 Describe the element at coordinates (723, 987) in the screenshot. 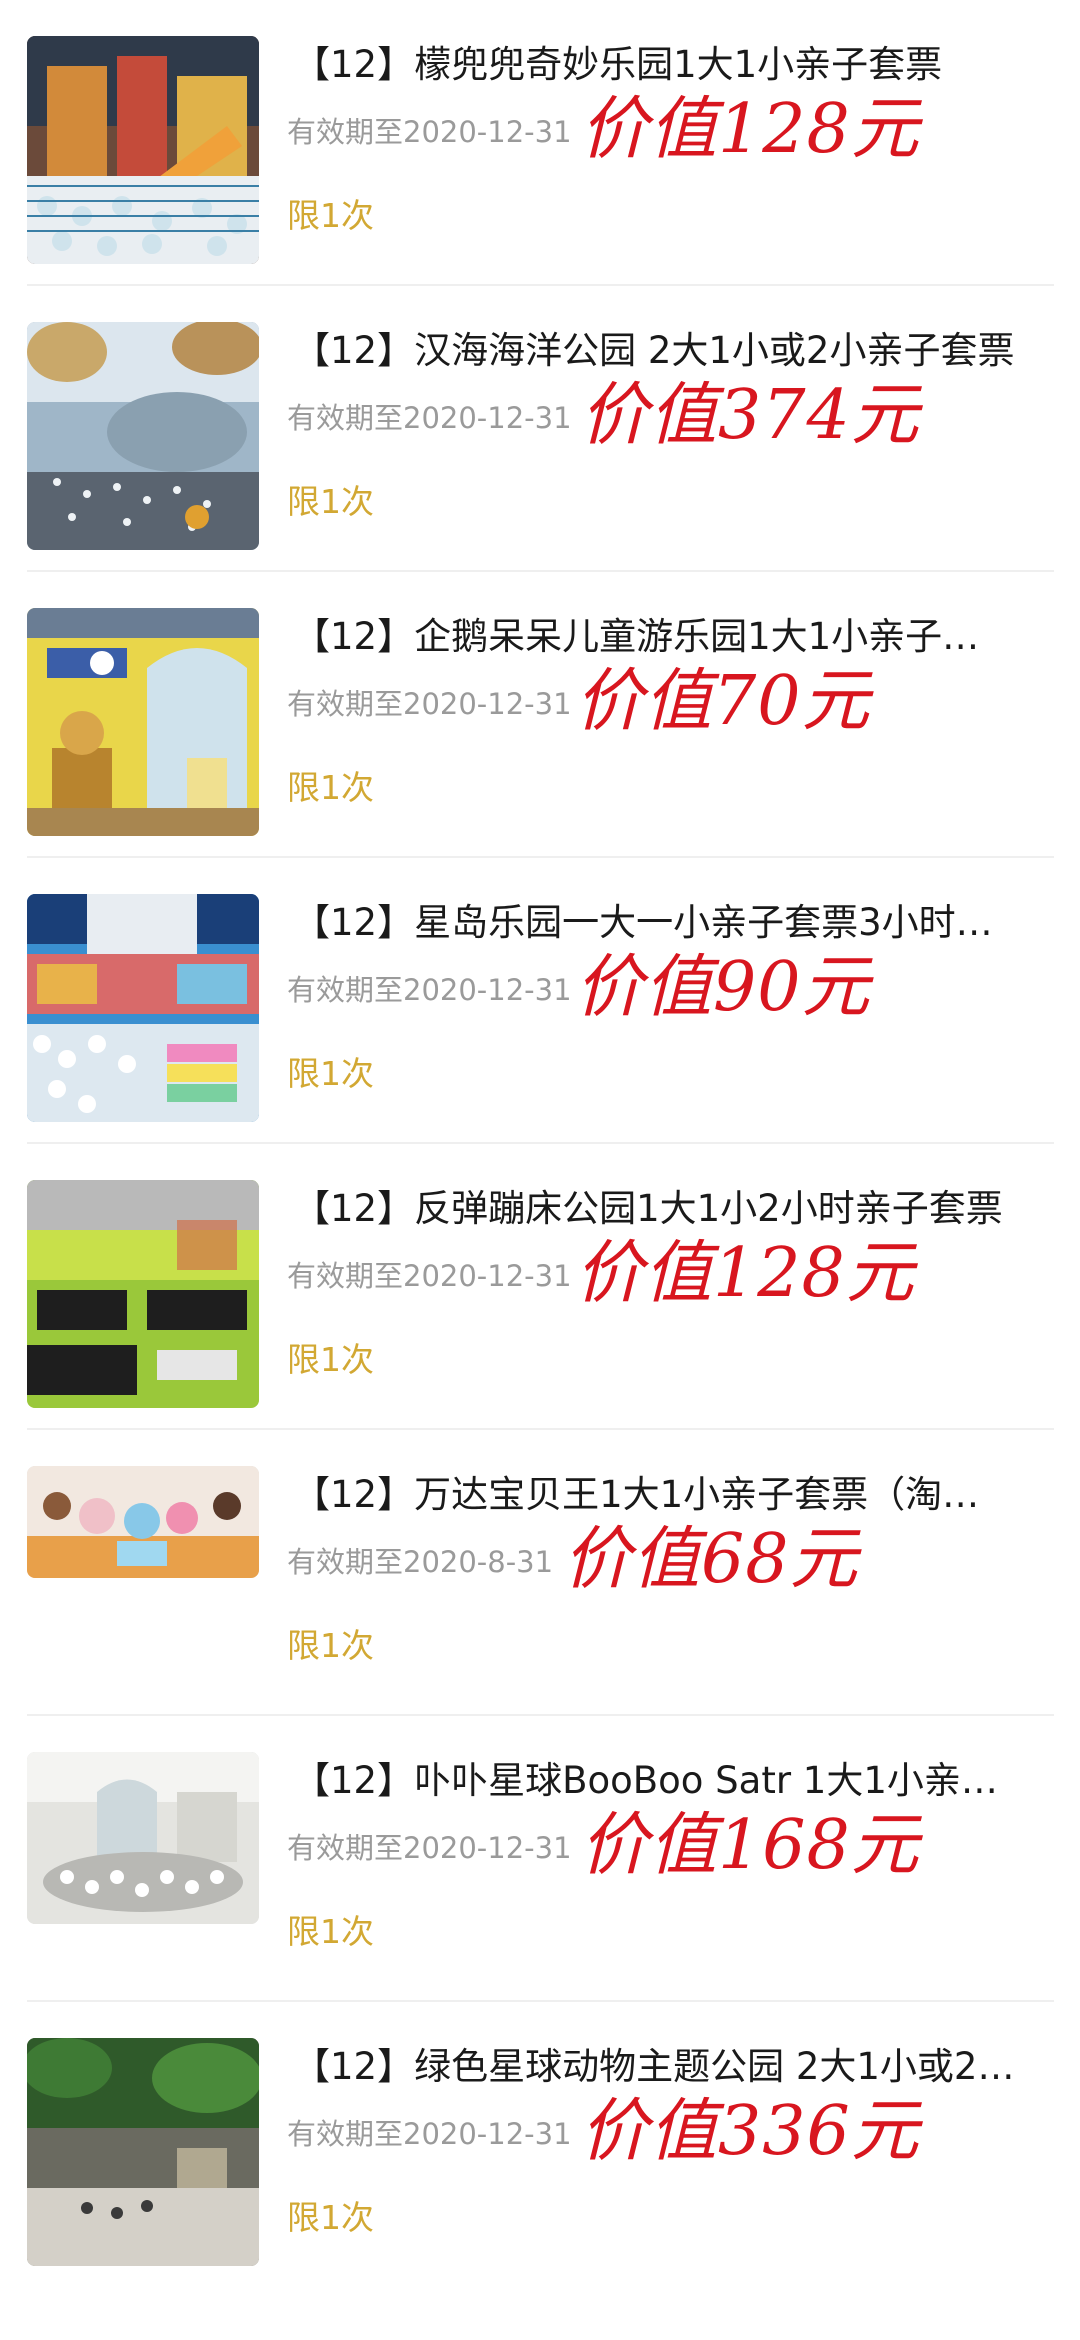

I see `ticket-value: 价值90元` at that location.